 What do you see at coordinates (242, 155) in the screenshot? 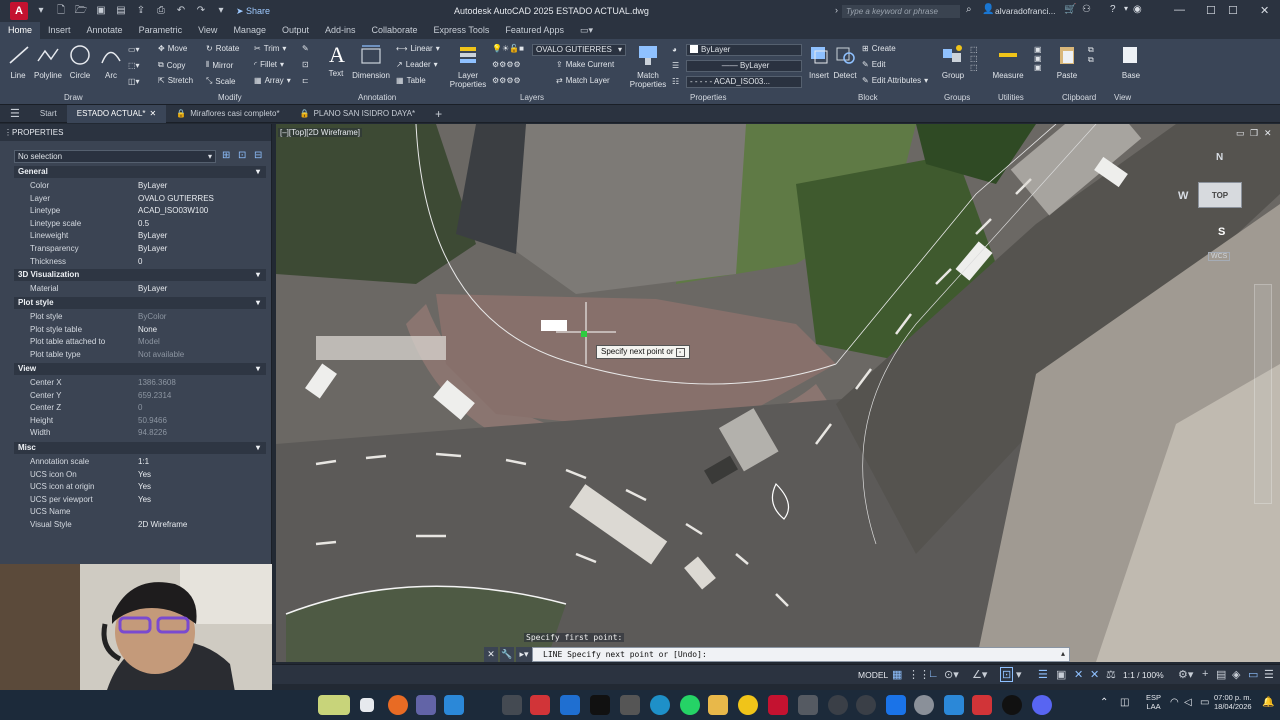
I see `select-objects-icon: ⊡` at bounding box center [242, 155].